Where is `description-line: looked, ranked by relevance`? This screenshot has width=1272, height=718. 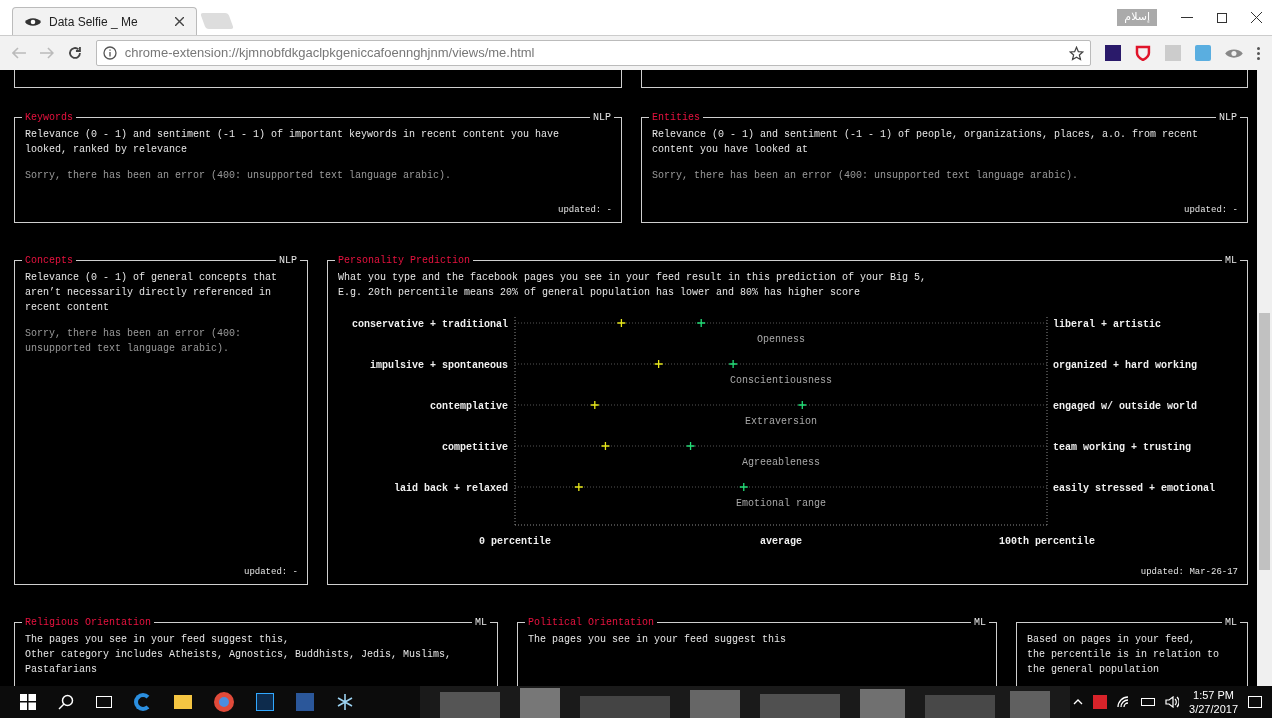 description-line: looked, ranked by relevance is located at coordinates (106, 150).